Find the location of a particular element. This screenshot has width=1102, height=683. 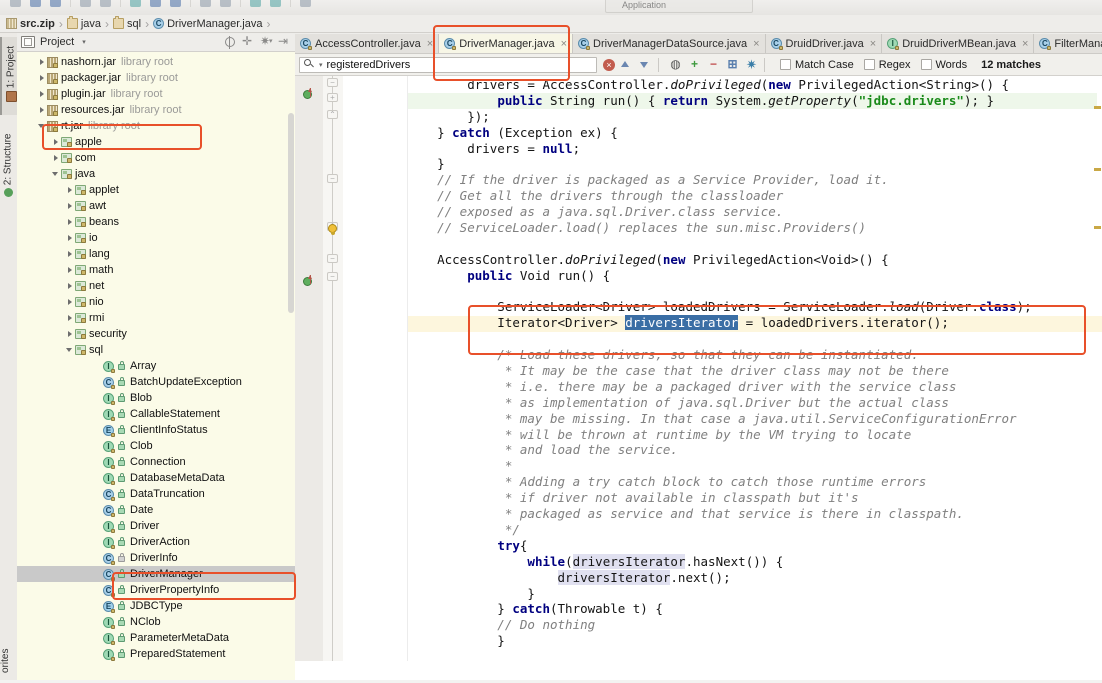

tree-item-math: math is located at coordinates (156, 270).